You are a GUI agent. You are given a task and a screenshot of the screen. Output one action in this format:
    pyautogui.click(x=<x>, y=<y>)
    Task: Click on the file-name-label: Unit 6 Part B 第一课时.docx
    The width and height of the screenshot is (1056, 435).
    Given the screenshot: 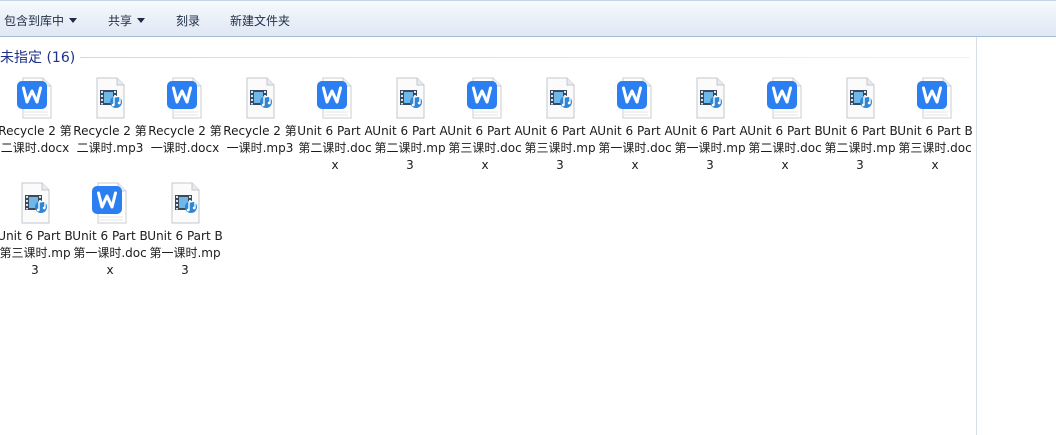 What is the action you would take?
    pyautogui.click(x=110, y=253)
    